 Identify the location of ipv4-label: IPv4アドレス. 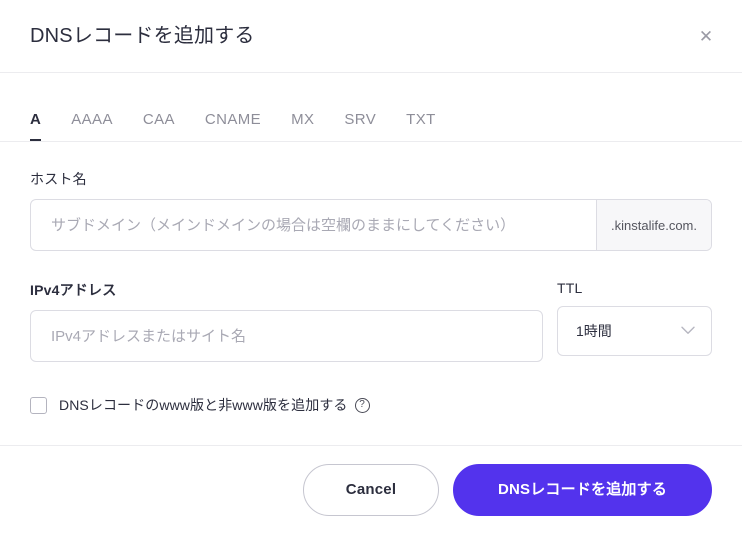
(73, 290).